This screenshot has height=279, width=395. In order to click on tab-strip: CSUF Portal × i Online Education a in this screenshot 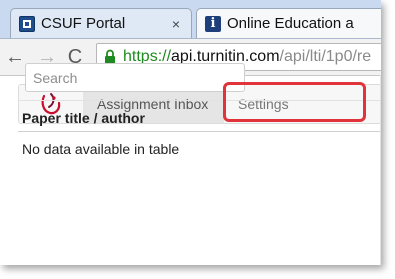, I will do `click(190, 19)`.